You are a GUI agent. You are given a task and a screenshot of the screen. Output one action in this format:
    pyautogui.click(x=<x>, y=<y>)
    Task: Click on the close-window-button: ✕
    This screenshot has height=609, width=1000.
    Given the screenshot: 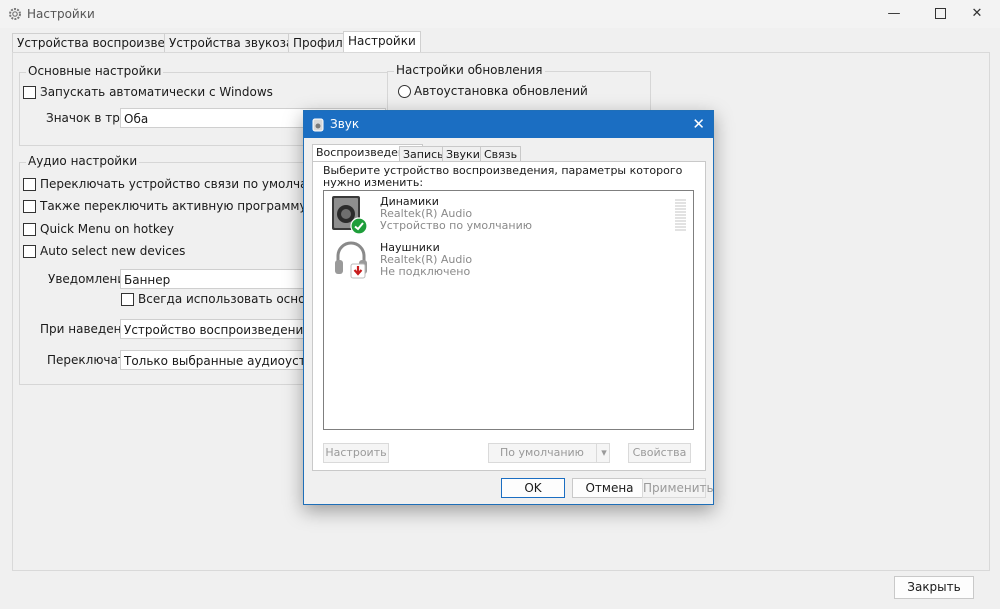 What is the action you would take?
    pyautogui.click(x=977, y=14)
    